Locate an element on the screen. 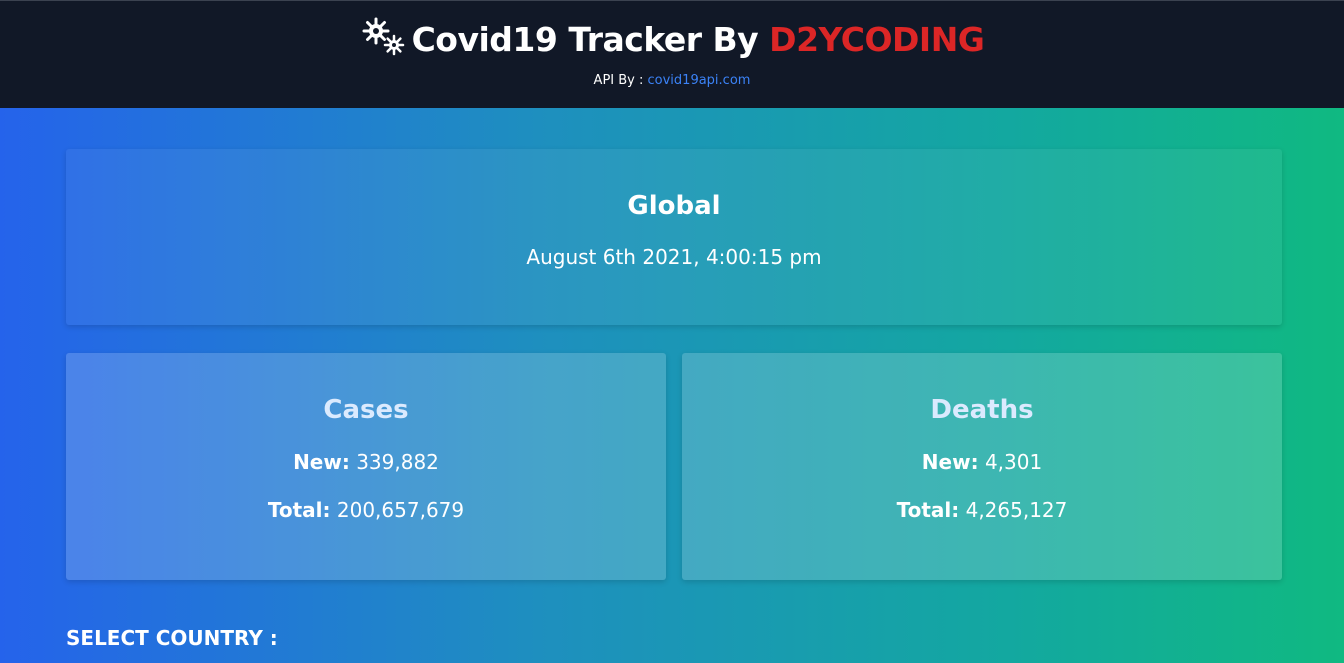  cases-new-label: New: is located at coordinates (321, 462).